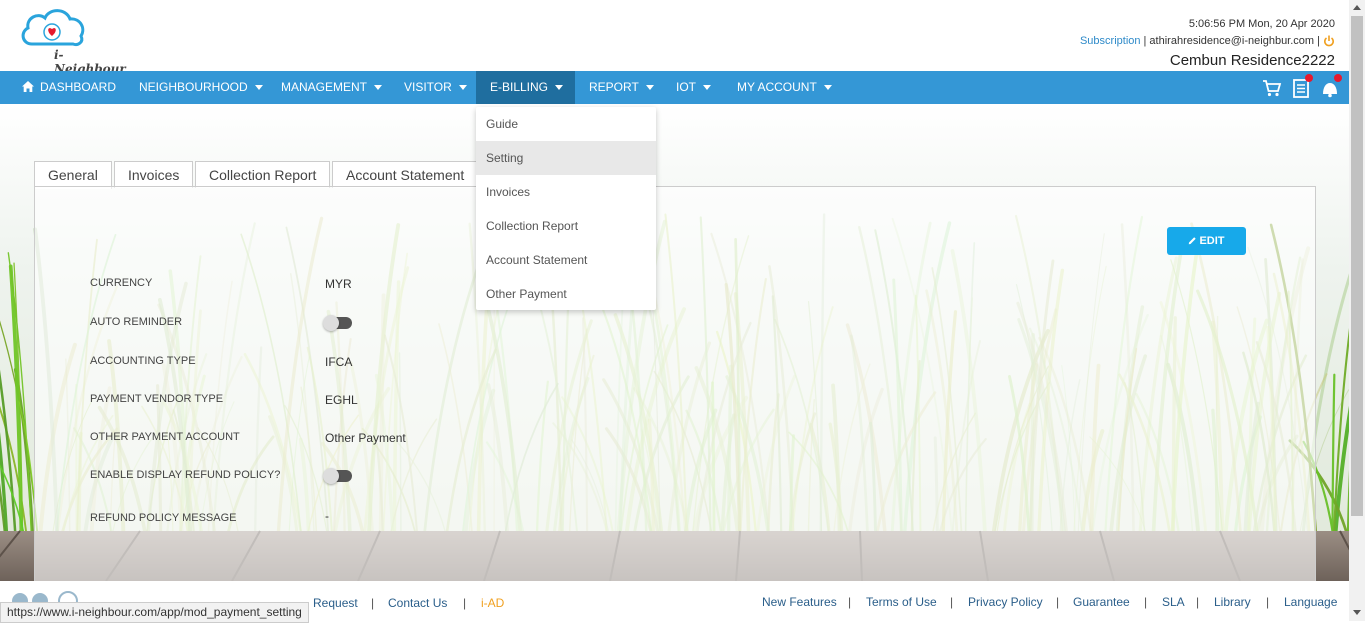 The image size is (1365, 623). I want to click on scrollbar-thumb, so click(1357, 266).